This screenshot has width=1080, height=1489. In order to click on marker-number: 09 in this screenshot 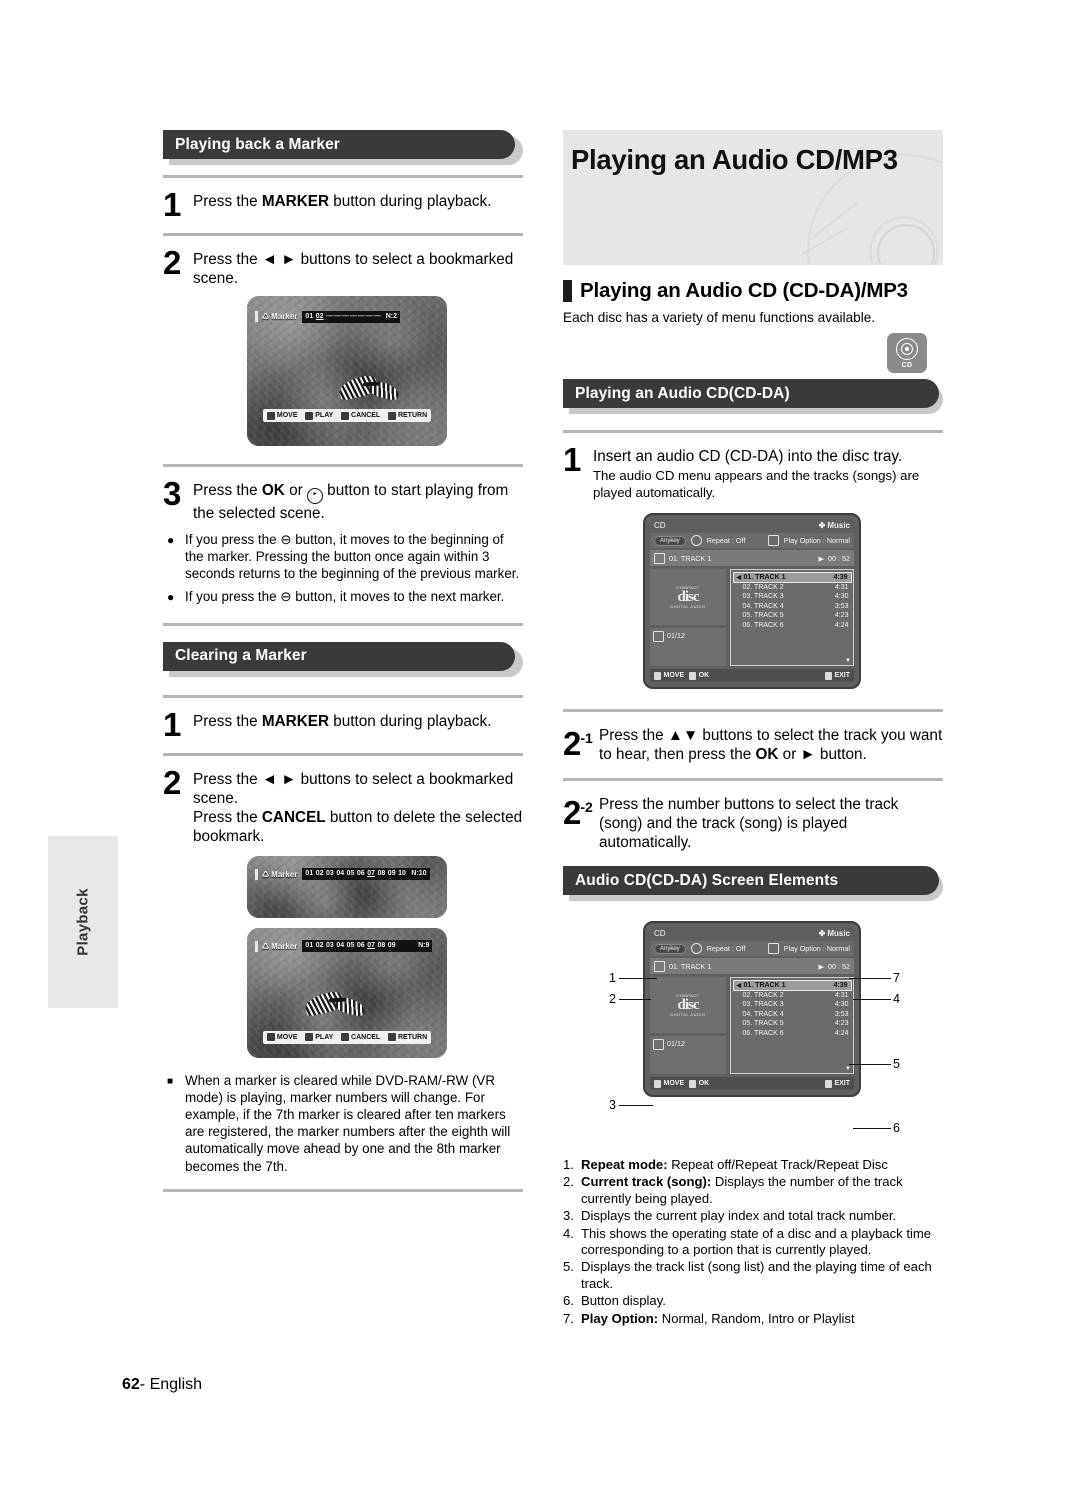, I will do `click(391, 874)`.